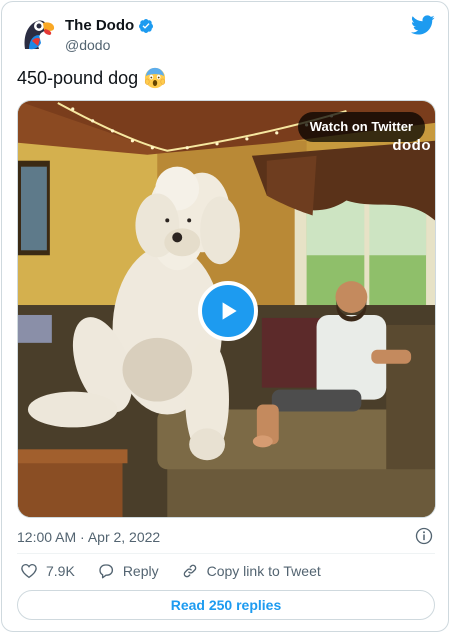 This screenshot has height=633, width=450. What do you see at coordinates (140, 571) in the screenshot?
I see `reply-label: Reply` at bounding box center [140, 571].